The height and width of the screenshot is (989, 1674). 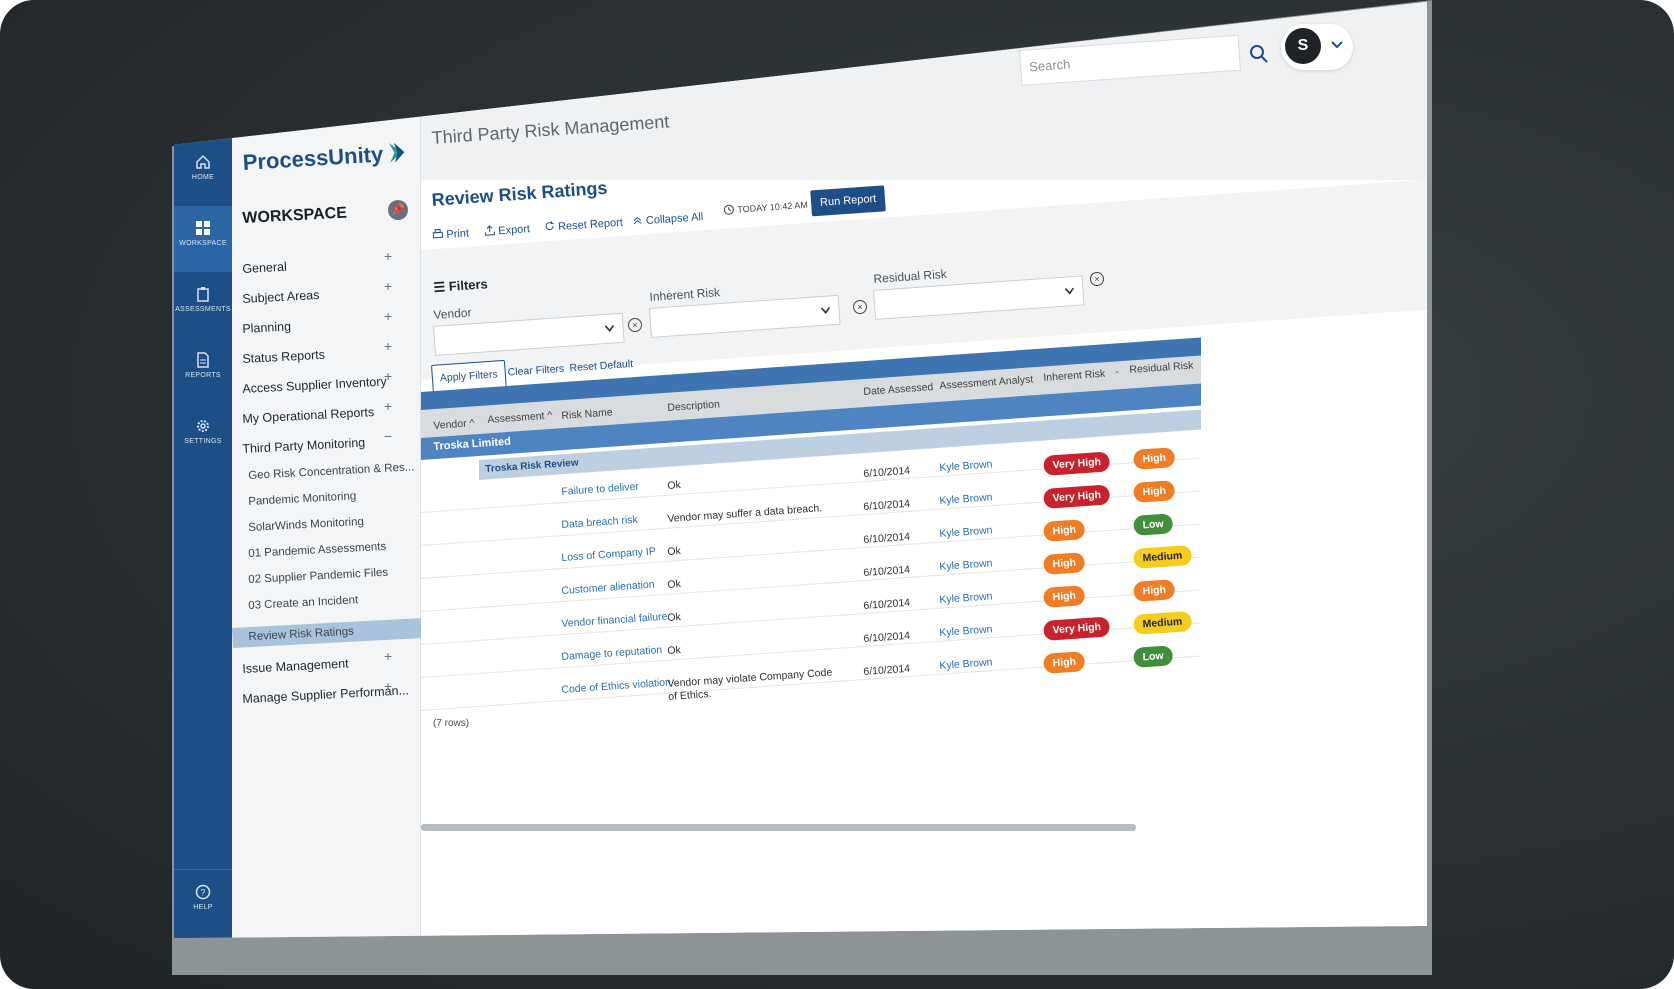 I want to click on rail-reports-label: REPORTS, so click(x=203, y=375).